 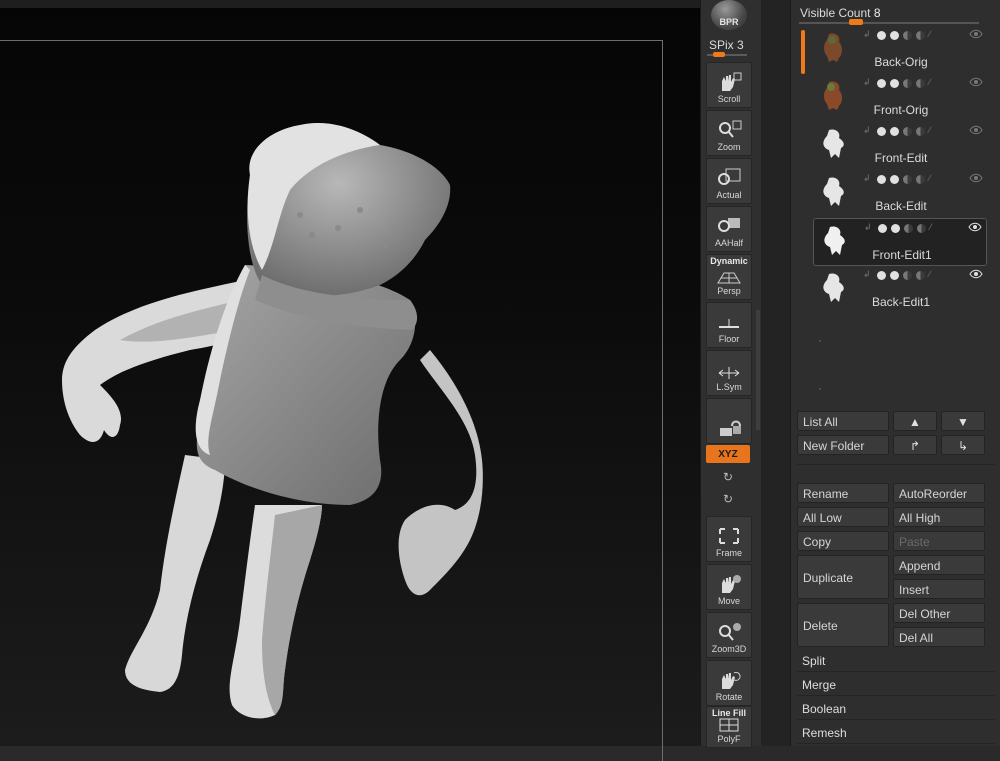 I want to click on rotate-z-icon: ↻, so click(x=728, y=499).